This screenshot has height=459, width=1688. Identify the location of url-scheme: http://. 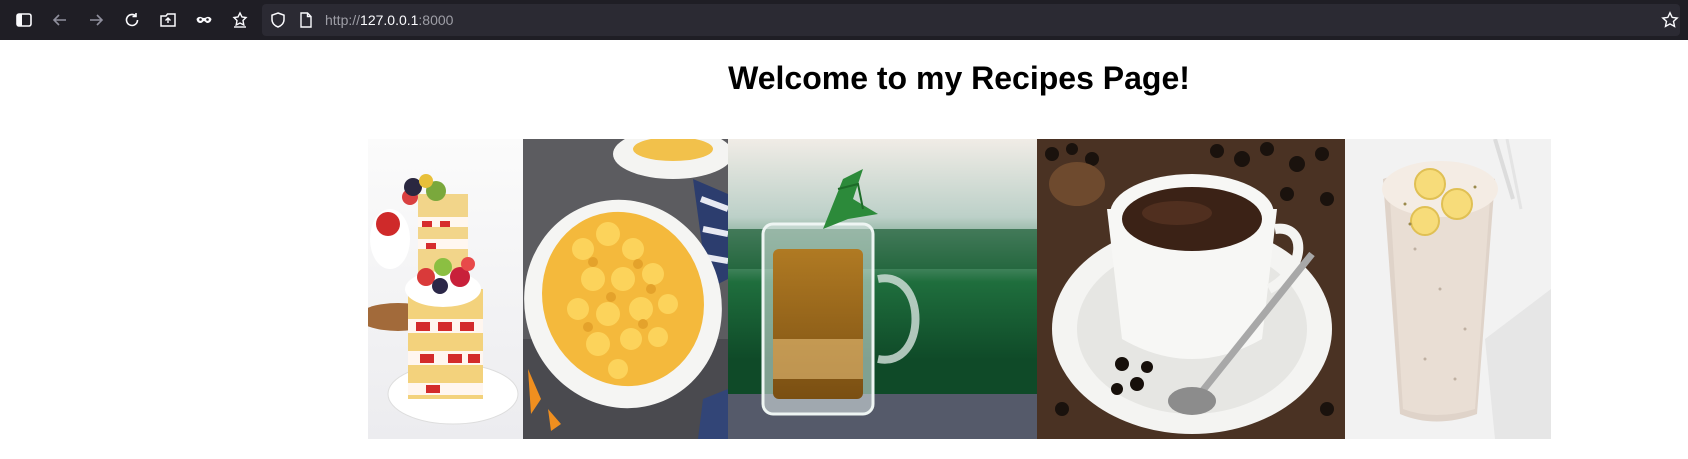
(343, 20).